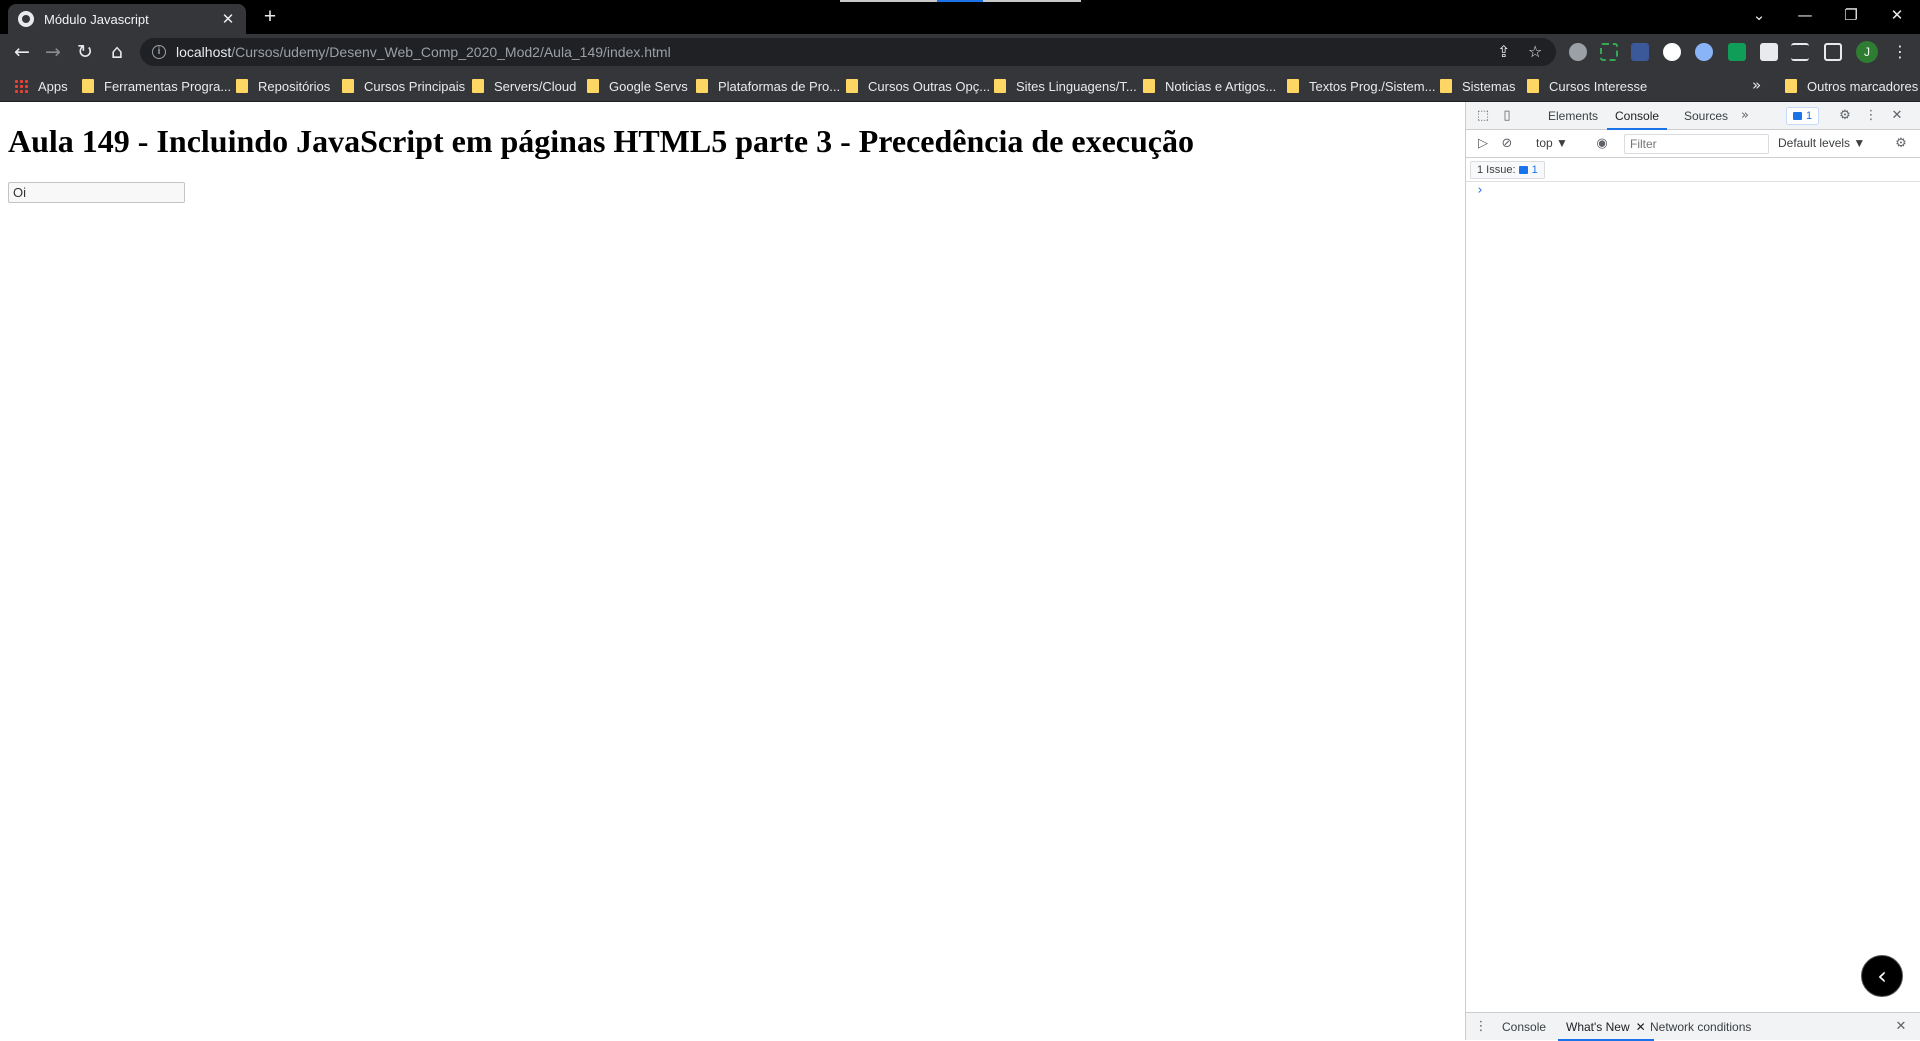 The image size is (1920, 1041). Describe the element at coordinates (159, 52) in the screenshot. I see `site-info-icon: i` at that location.